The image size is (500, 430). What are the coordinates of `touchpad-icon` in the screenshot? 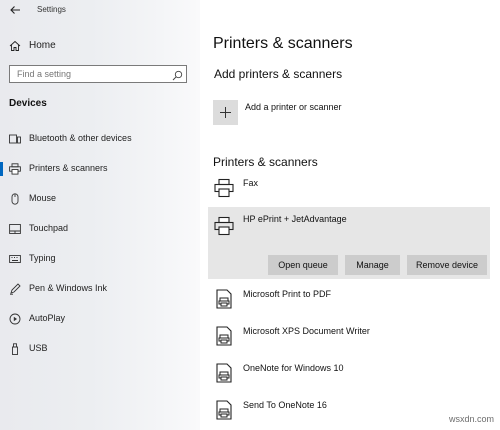 It's located at (15, 228).